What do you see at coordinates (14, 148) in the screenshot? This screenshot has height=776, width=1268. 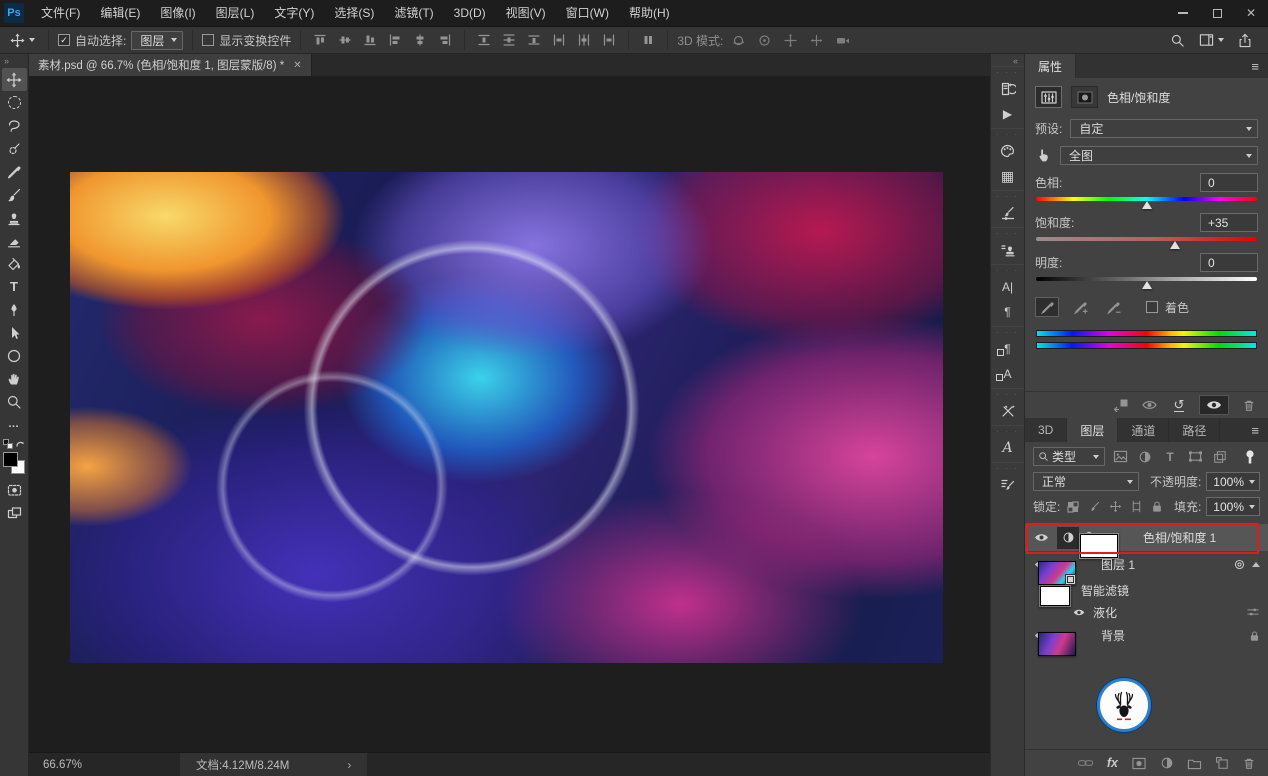 I see `quick-selection-tool` at bounding box center [14, 148].